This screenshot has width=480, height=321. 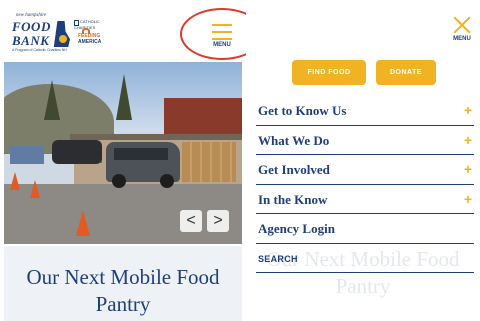 I want to click on photo-van-window, so click(x=141, y=154).